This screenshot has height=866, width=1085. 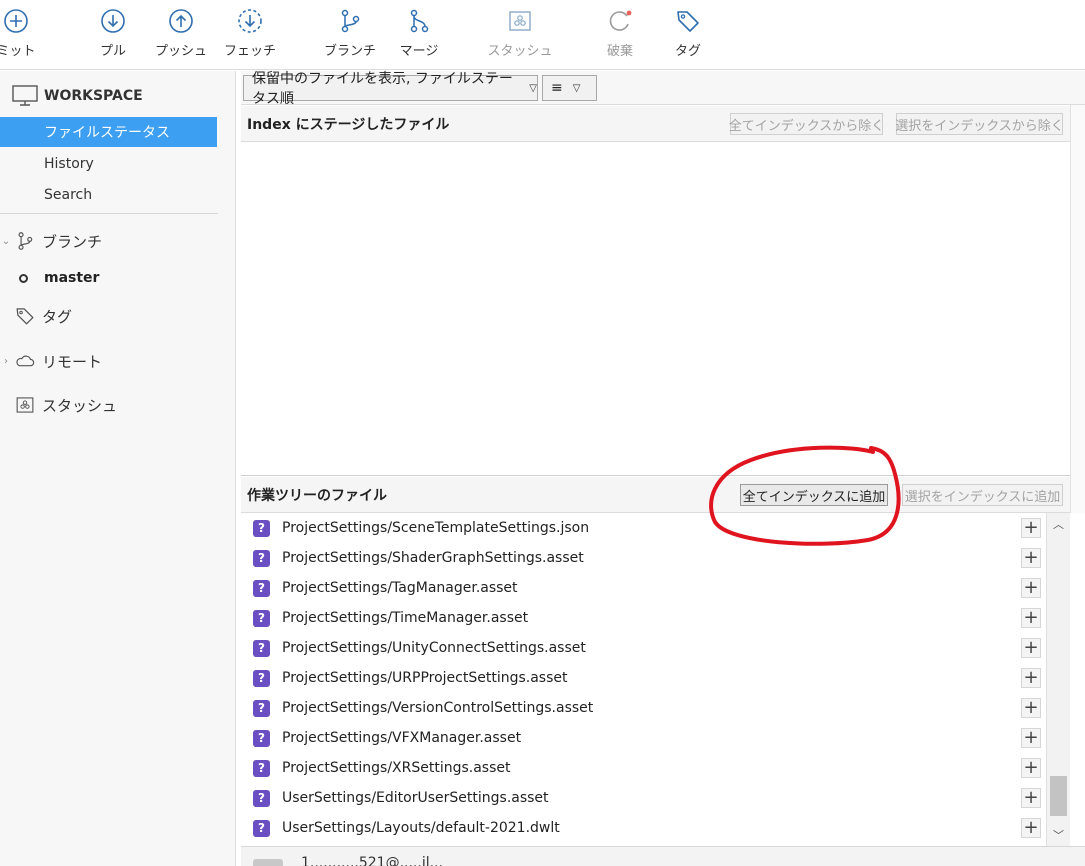 What do you see at coordinates (72, 278) in the screenshot?
I see `branch-name: master` at bounding box center [72, 278].